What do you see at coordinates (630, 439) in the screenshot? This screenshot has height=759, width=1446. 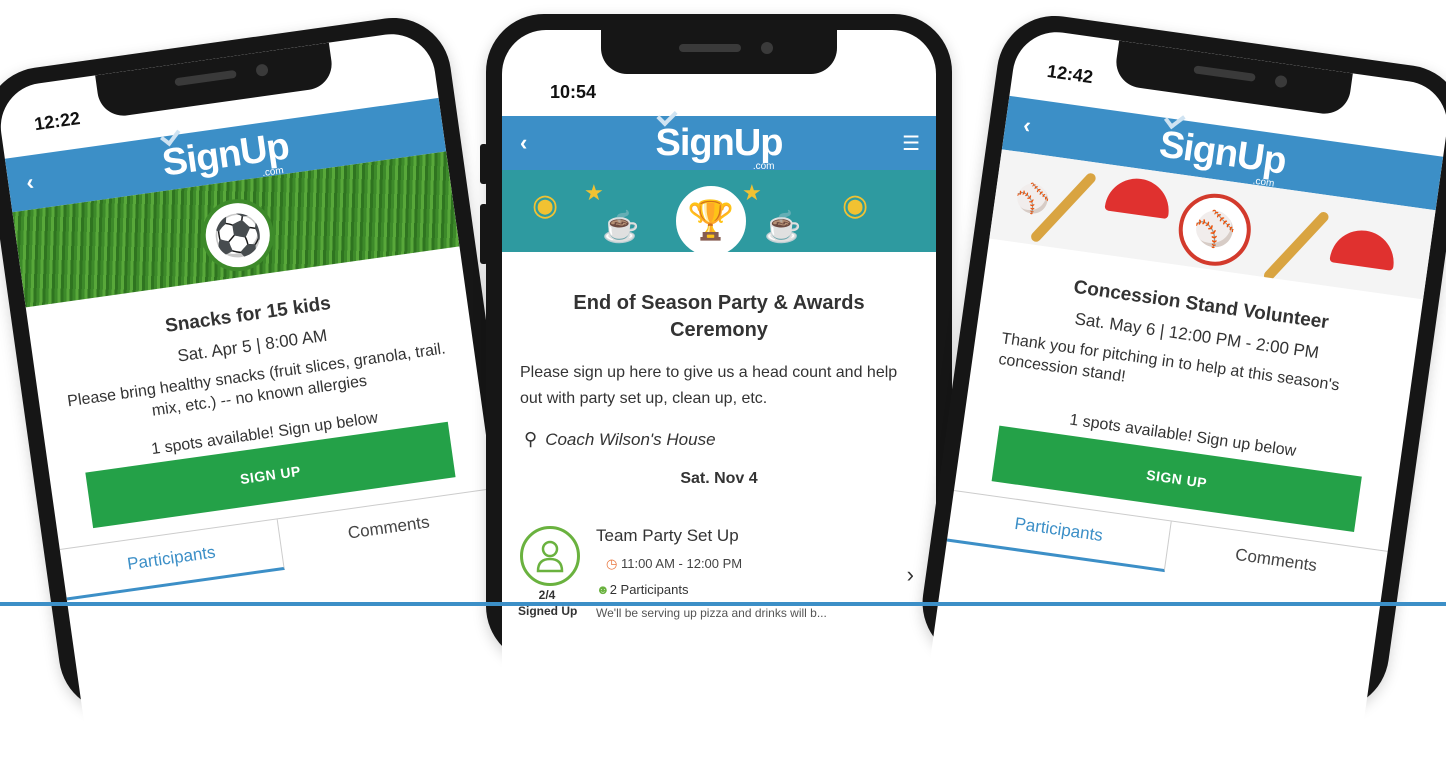 I see `location-text: Coach Wilson's House` at bounding box center [630, 439].